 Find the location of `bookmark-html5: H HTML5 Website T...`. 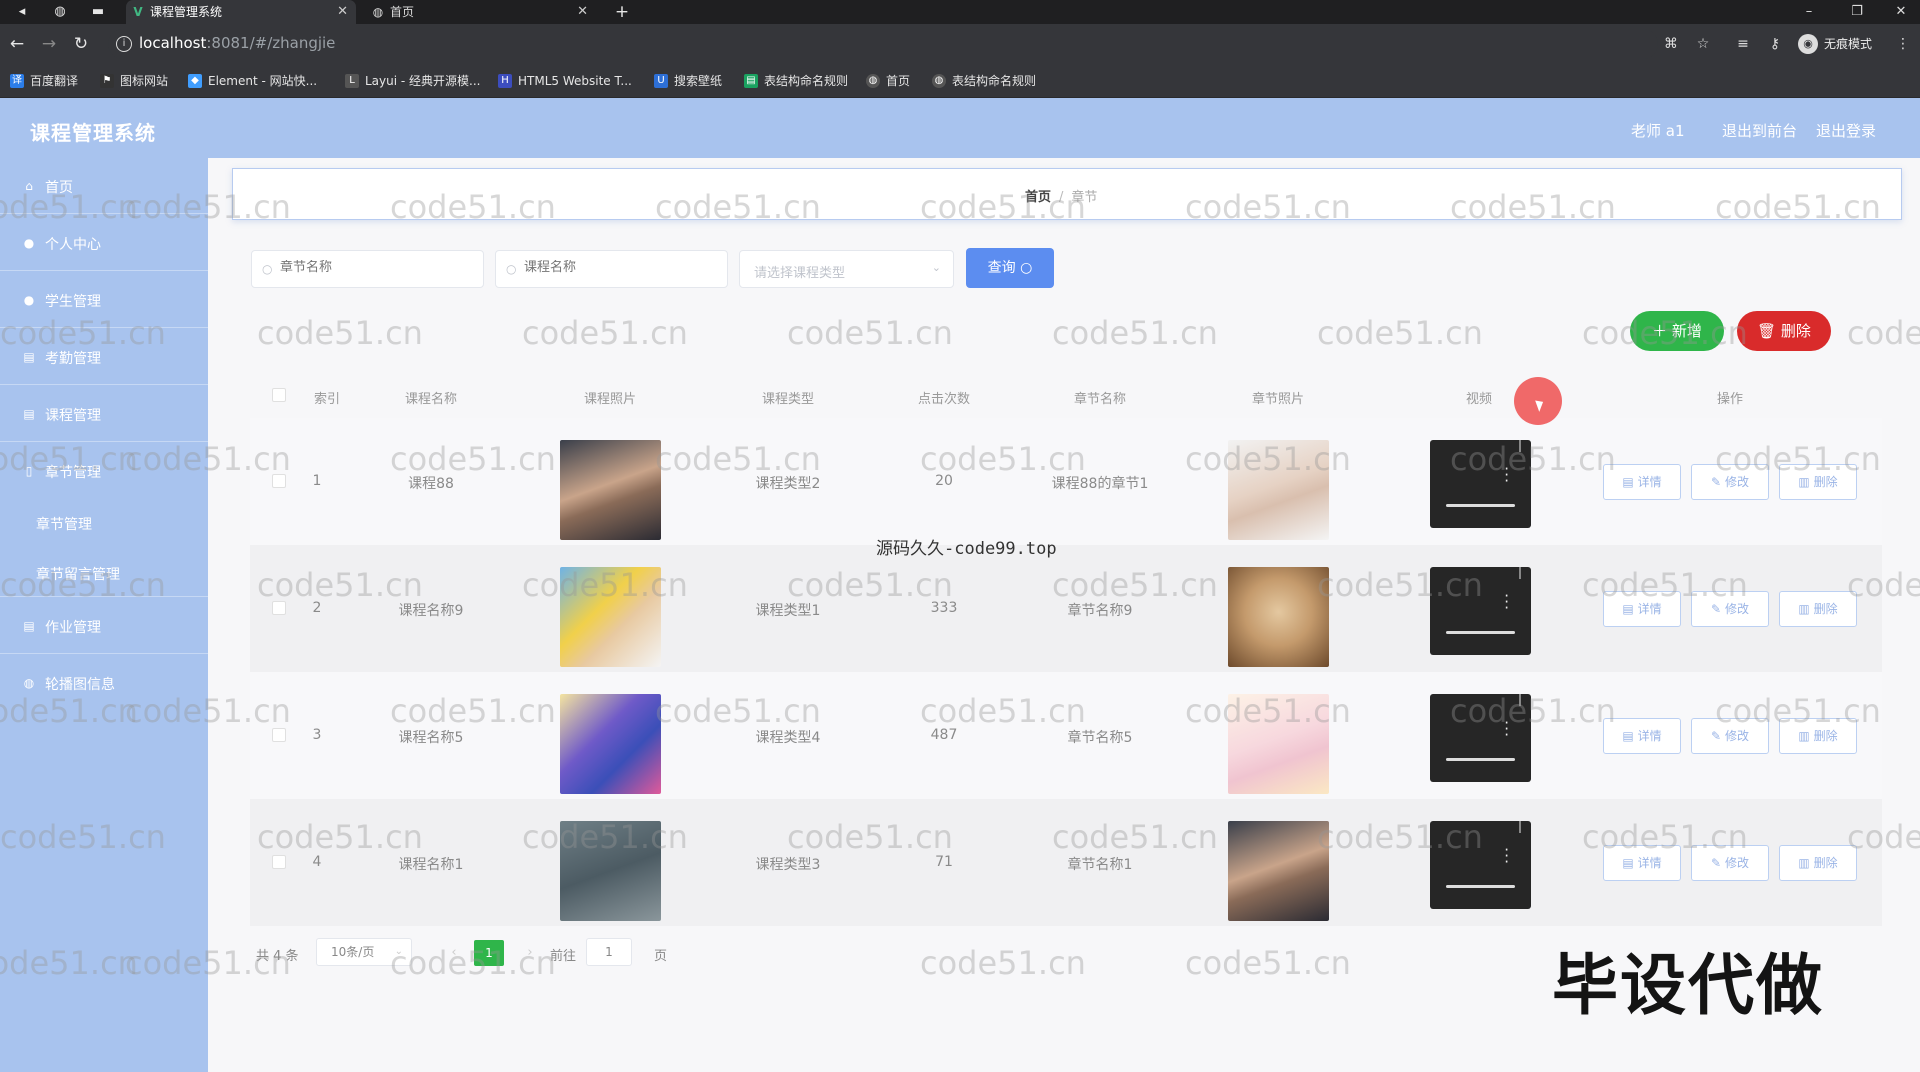

bookmark-html5: H HTML5 Website T... is located at coordinates (565, 81).